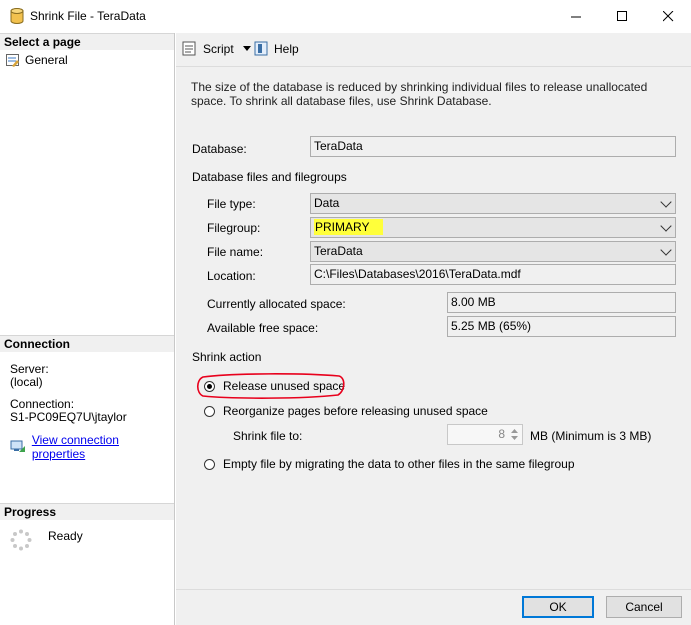 The height and width of the screenshot is (625, 691). I want to click on file-type-label: File type:, so click(231, 204).